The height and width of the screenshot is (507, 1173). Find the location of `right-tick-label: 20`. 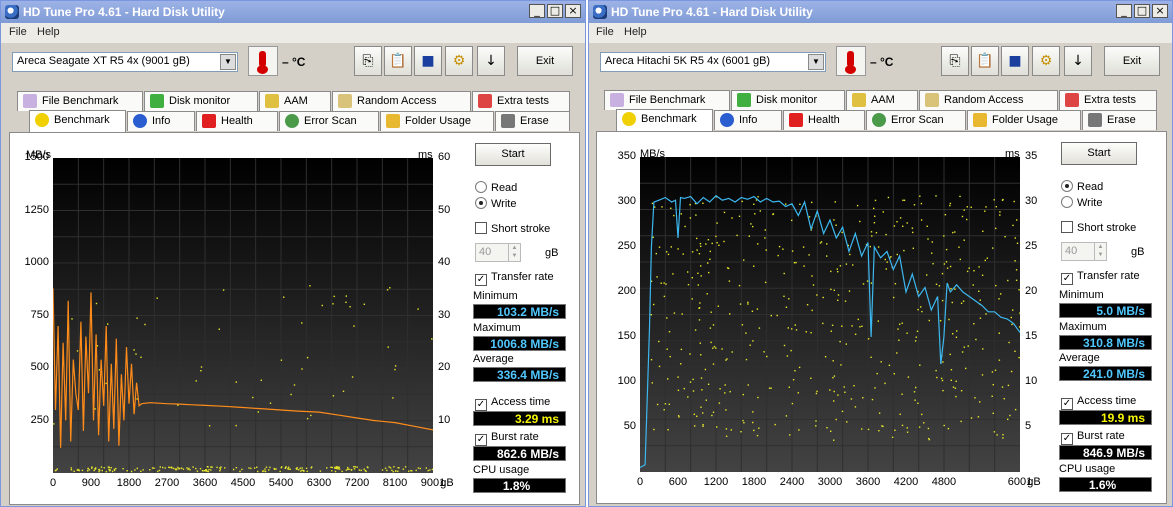

right-tick-label: 20 is located at coordinates (1031, 291).